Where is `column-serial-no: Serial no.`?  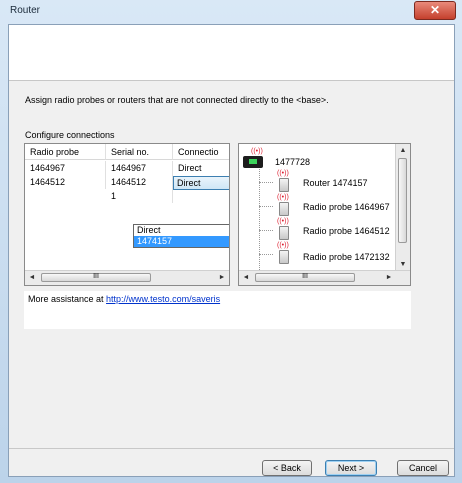 column-serial-no: Serial no. is located at coordinates (139, 152).